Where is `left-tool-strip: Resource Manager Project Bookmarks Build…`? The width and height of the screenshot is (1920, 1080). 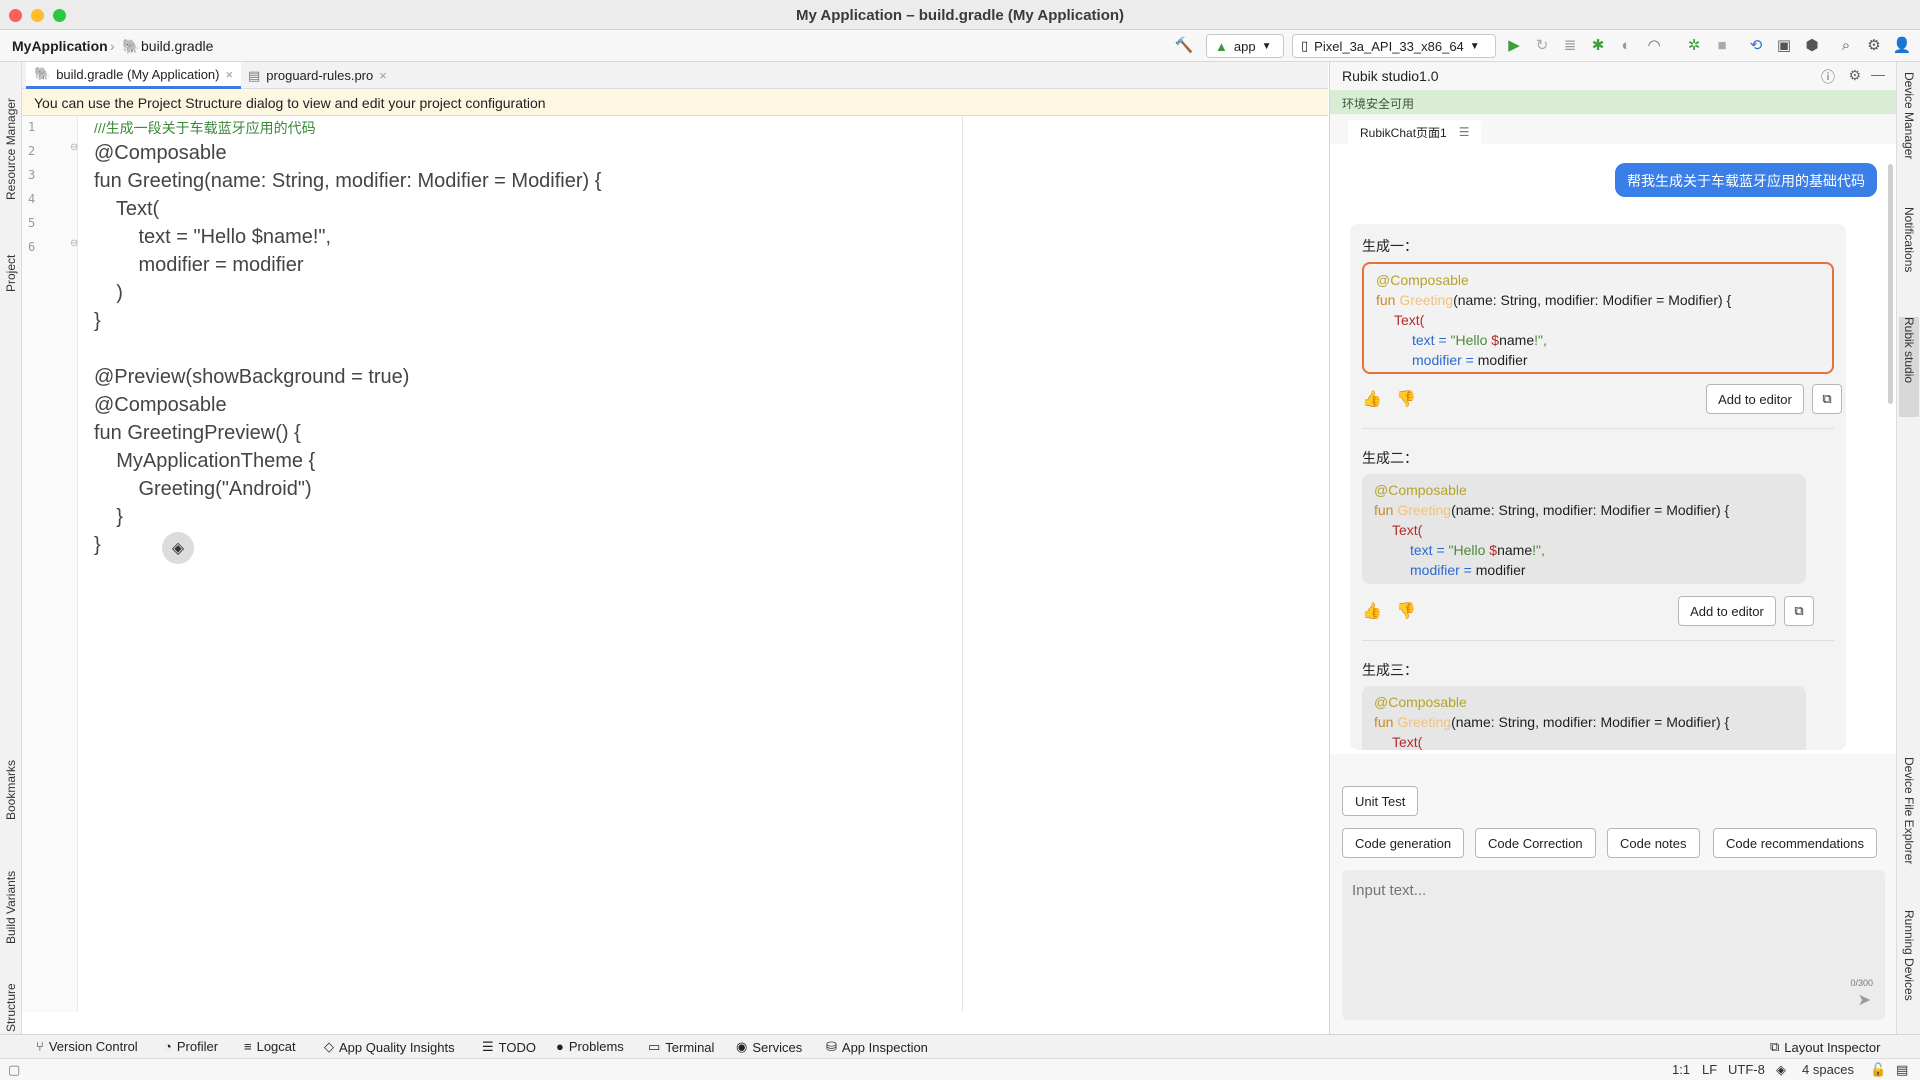 left-tool-strip: Resource Manager Project Bookmarks Build… is located at coordinates (11, 554).